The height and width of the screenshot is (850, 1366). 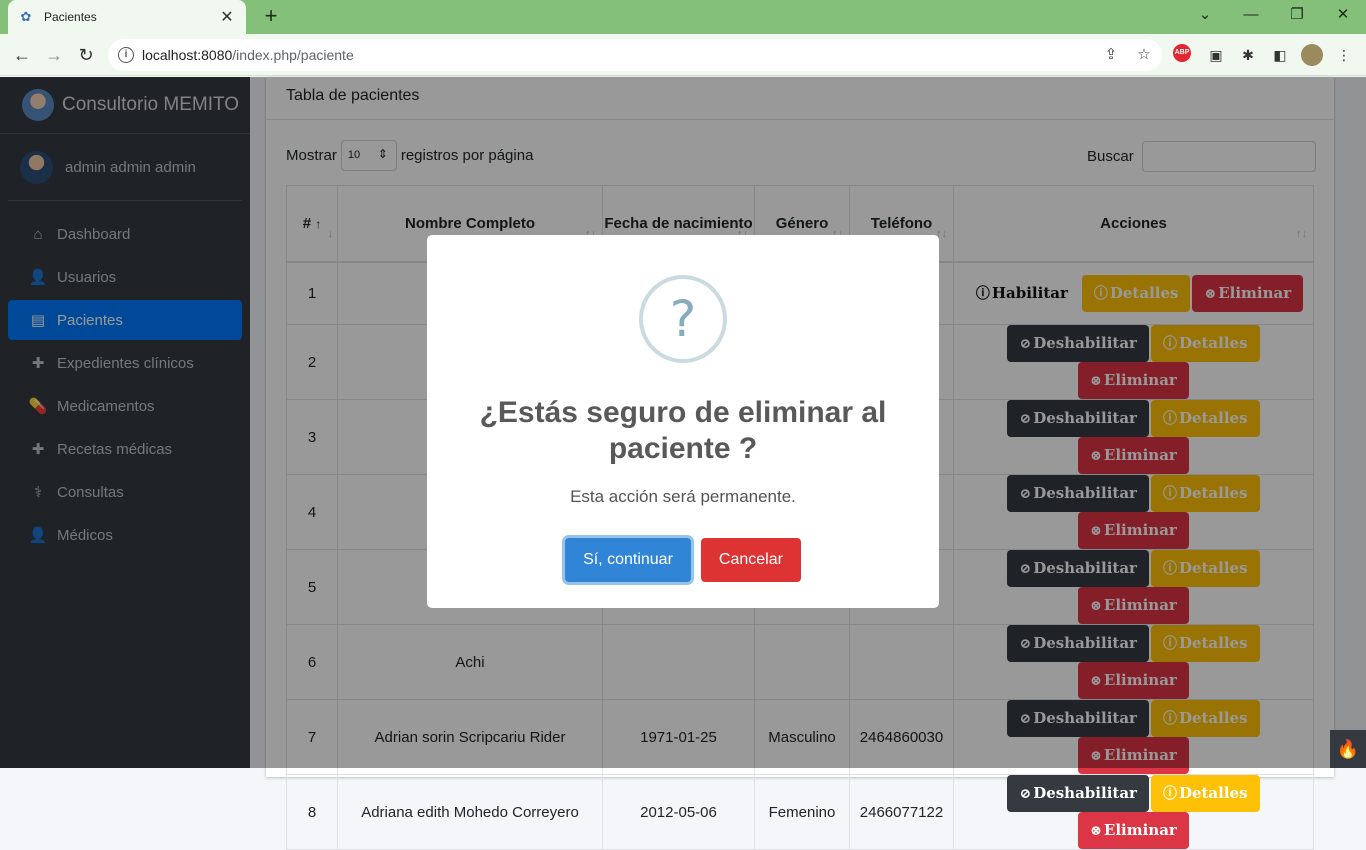 I want to click on close-window-icon: ✕, so click(x=1343, y=15).